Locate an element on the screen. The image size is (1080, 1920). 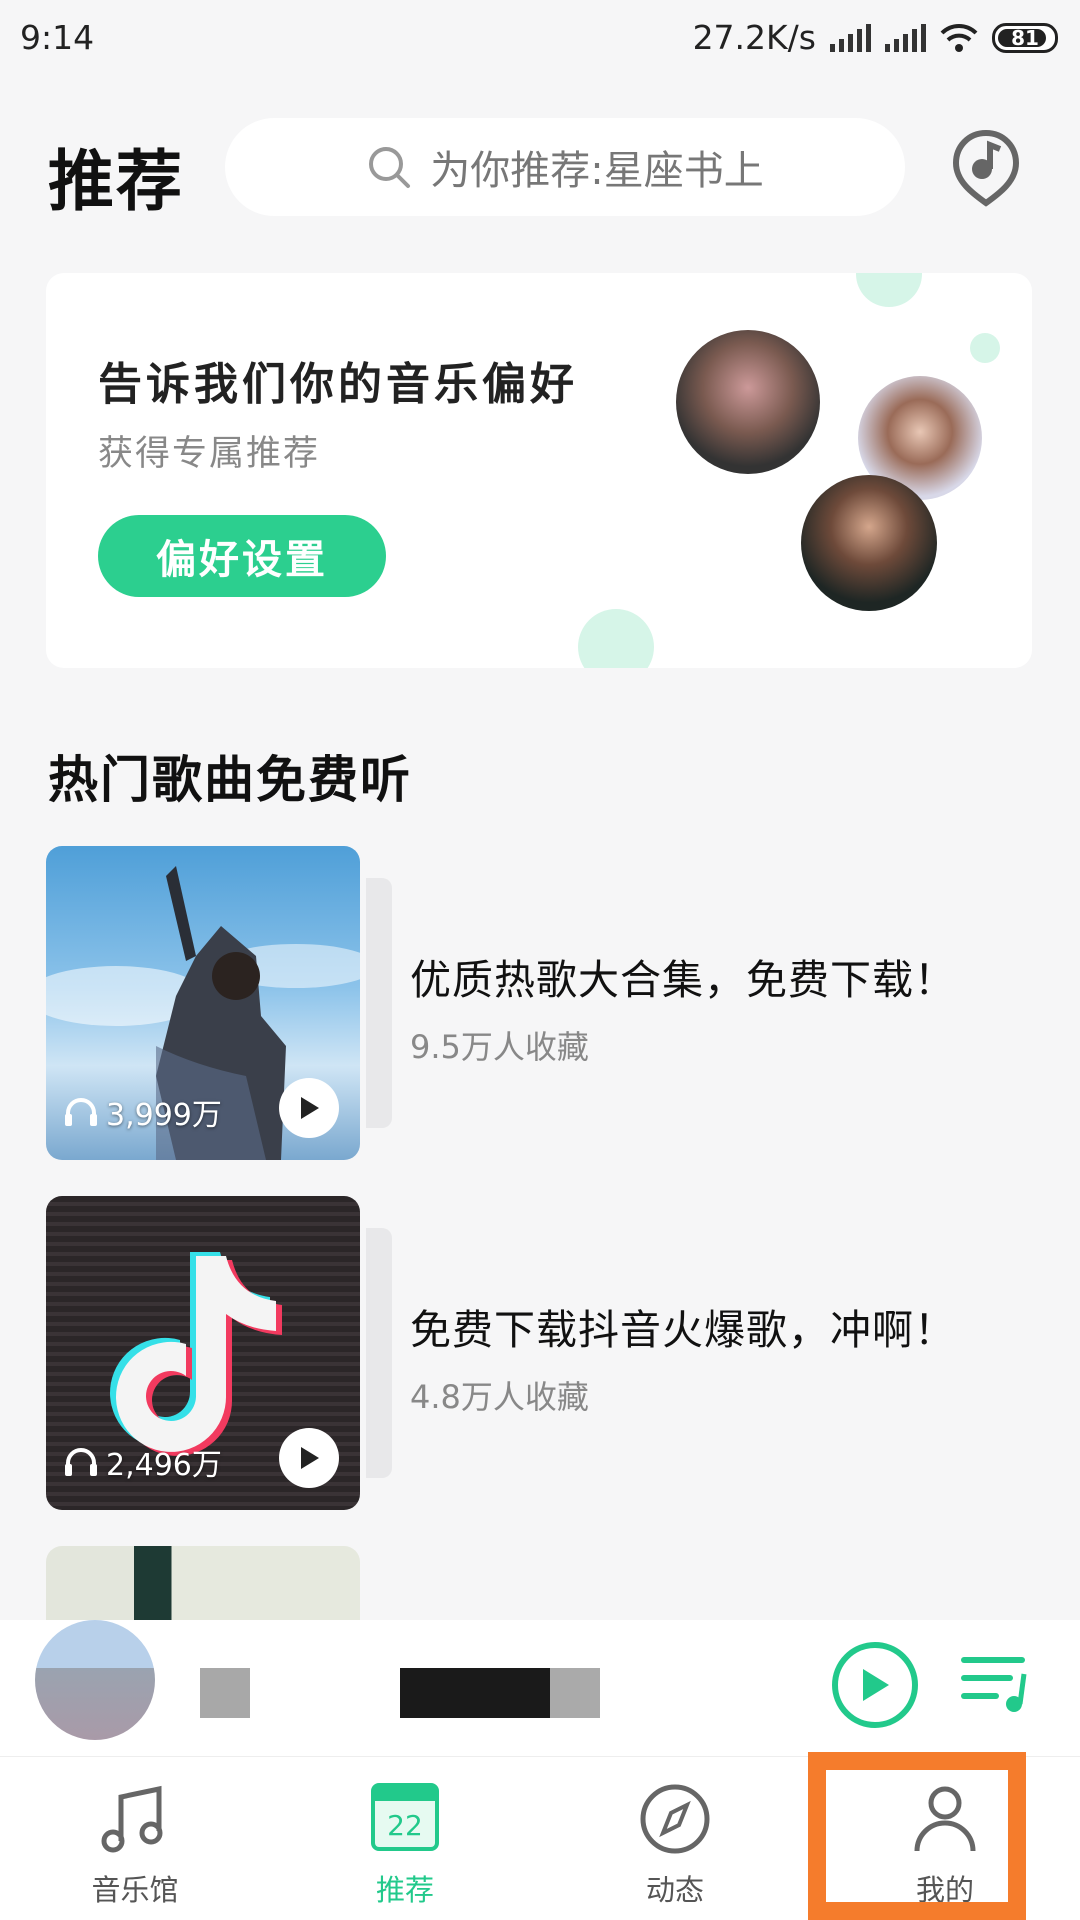
tab-recommend: 22 推荐 is located at coordinates (405, 1838).